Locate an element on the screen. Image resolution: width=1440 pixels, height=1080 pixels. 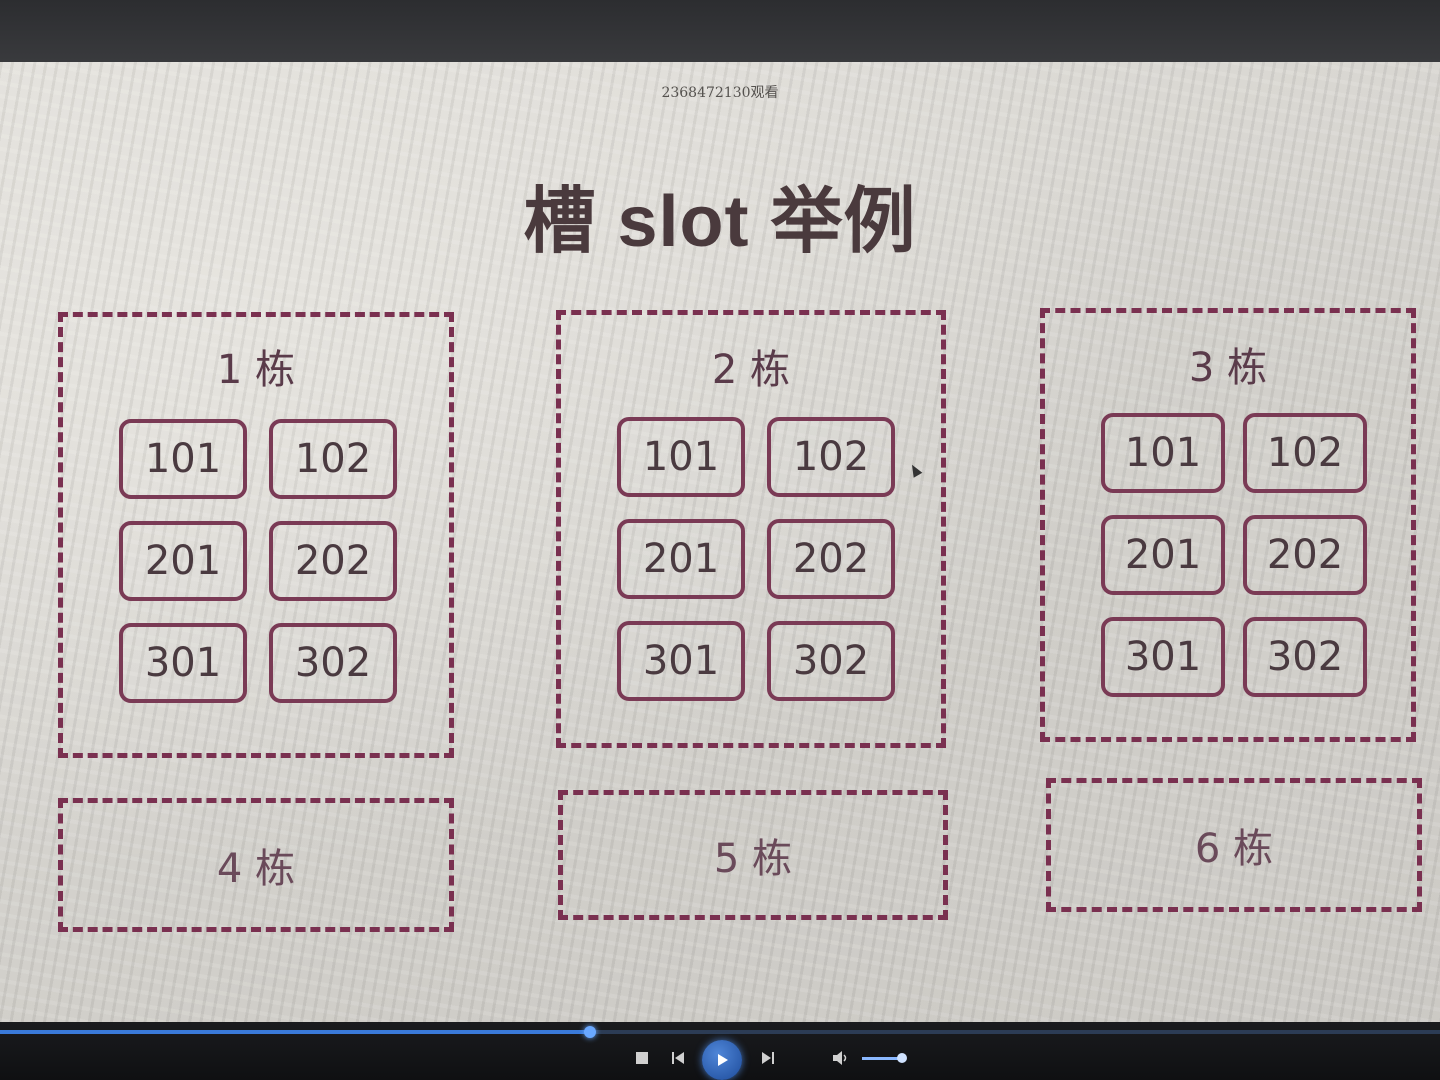
slide-title: 槽 slot 举例 is located at coordinates (720, 222).